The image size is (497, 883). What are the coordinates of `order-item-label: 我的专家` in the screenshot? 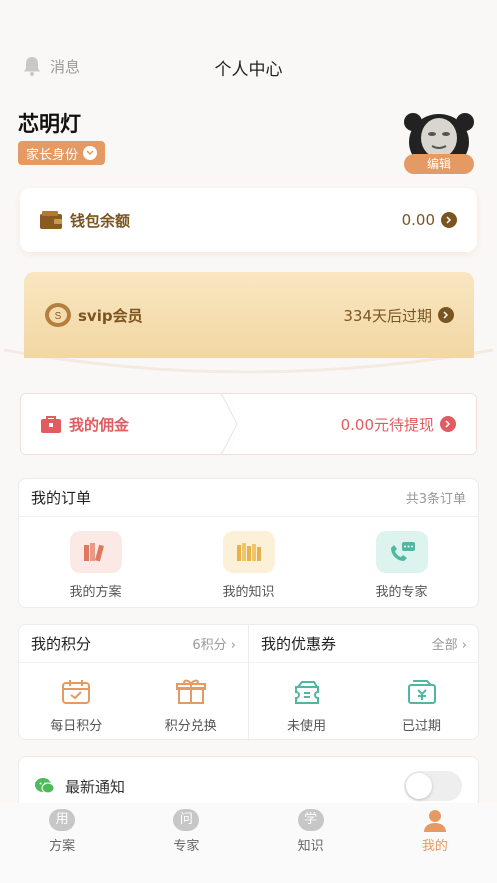 It's located at (401, 592).